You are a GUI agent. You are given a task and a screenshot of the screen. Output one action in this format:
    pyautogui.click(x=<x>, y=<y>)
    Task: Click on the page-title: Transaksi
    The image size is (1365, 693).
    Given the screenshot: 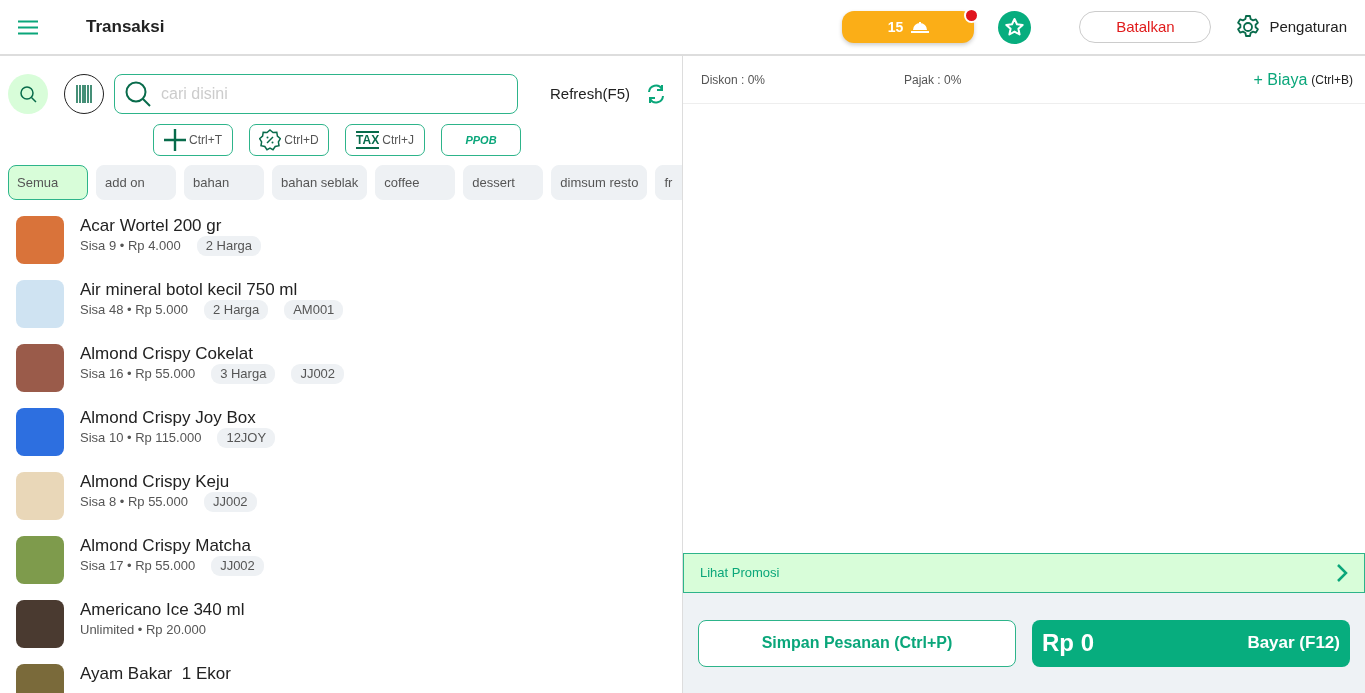 What is the action you would take?
    pyautogui.click(x=125, y=27)
    